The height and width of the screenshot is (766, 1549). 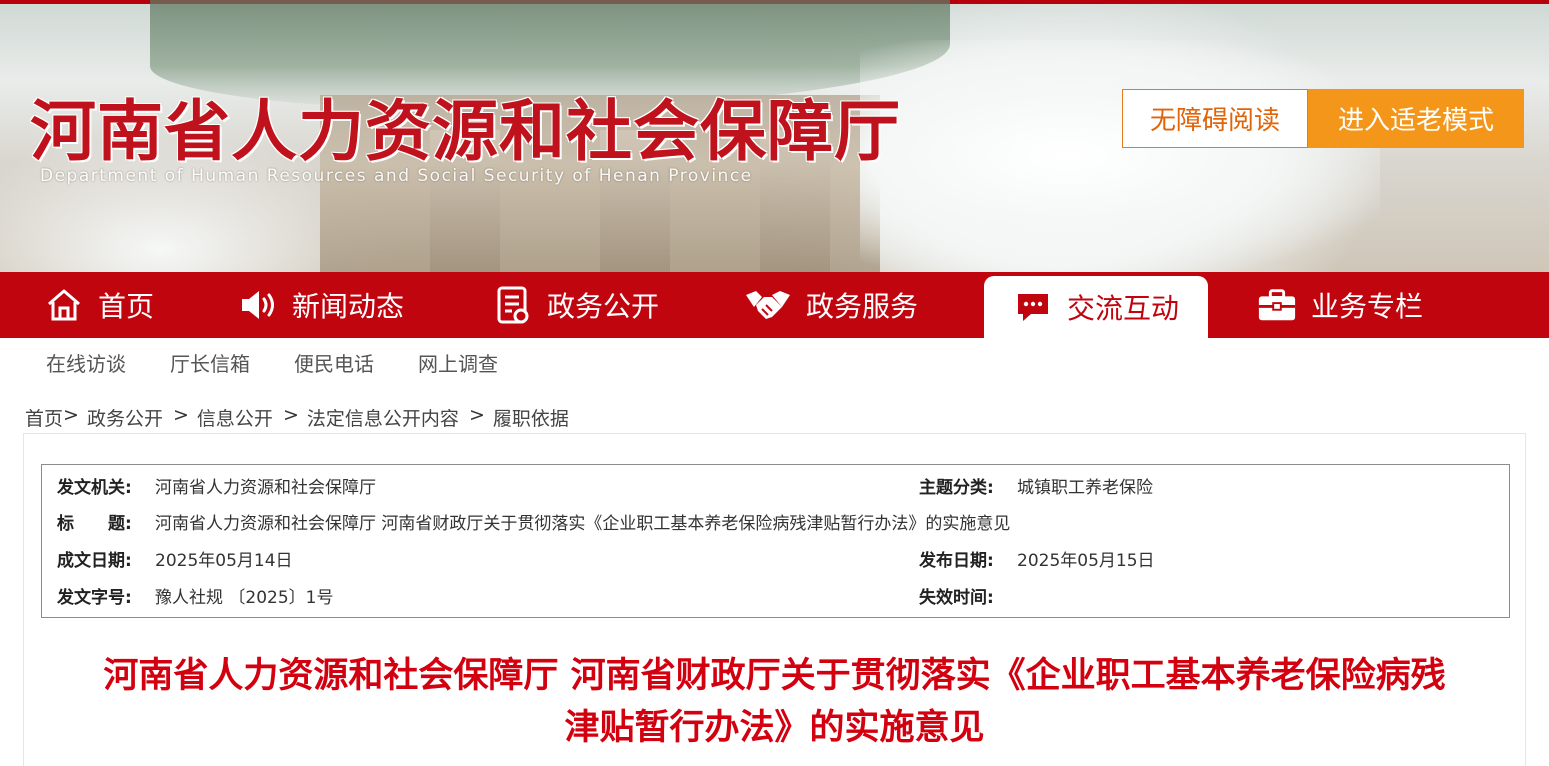 What do you see at coordinates (94, 487) in the screenshot?
I see `meta-issuer-label: 发文机关:` at bounding box center [94, 487].